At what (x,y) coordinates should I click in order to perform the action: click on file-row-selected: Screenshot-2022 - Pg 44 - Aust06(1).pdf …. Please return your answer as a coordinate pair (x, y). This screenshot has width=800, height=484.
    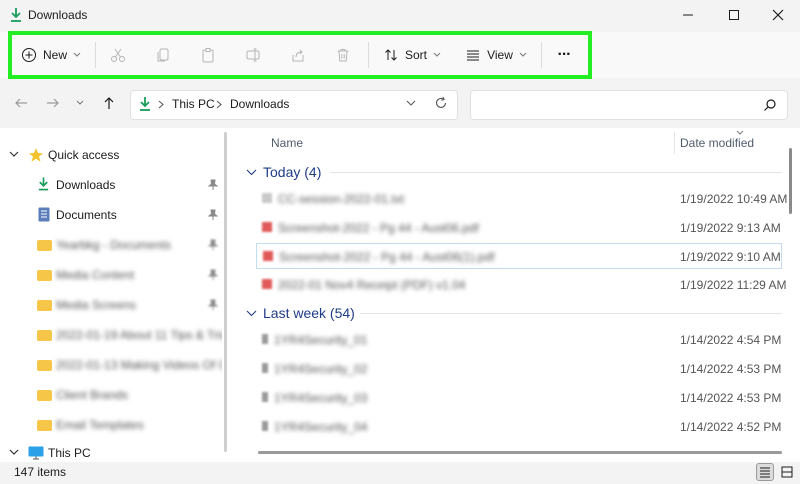
    Looking at the image, I should click on (519, 256).